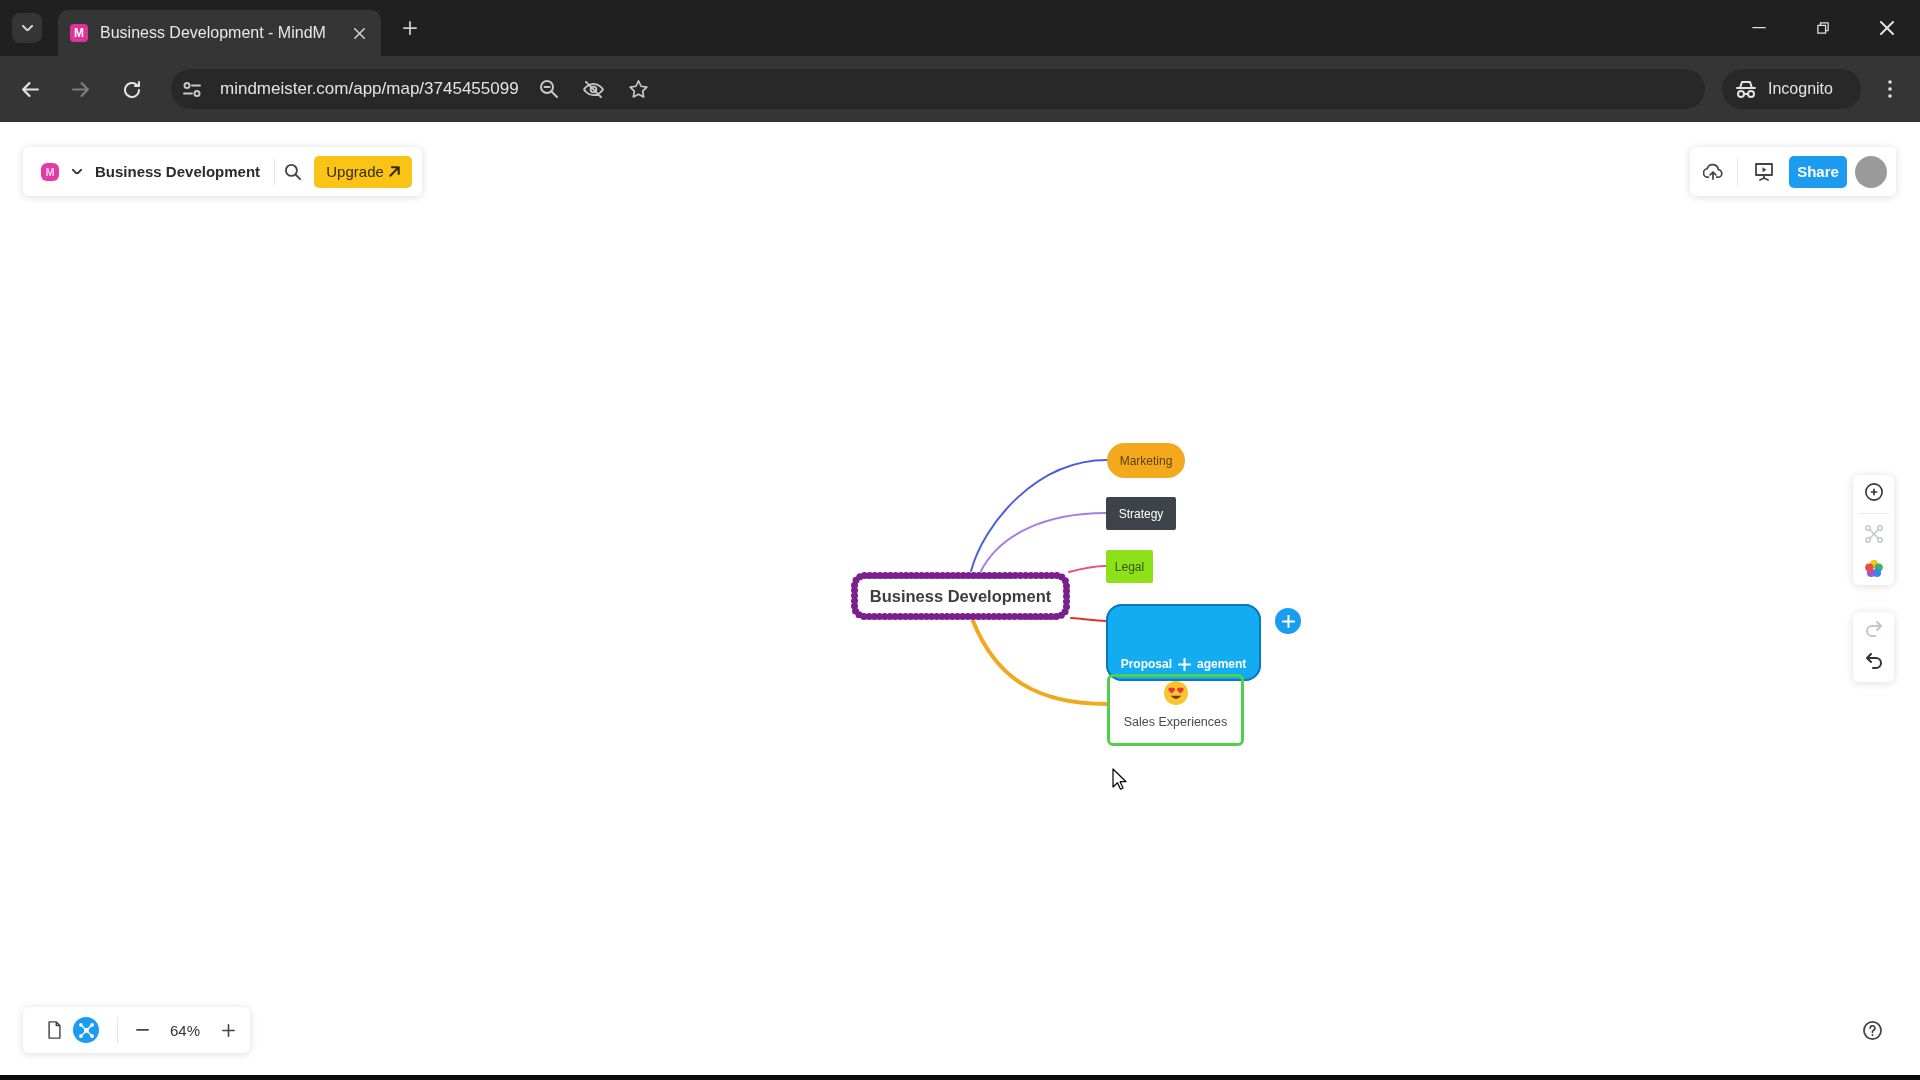 This screenshot has width=1920, height=1080. What do you see at coordinates (1871, 171) in the screenshot?
I see `avatar` at bounding box center [1871, 171].